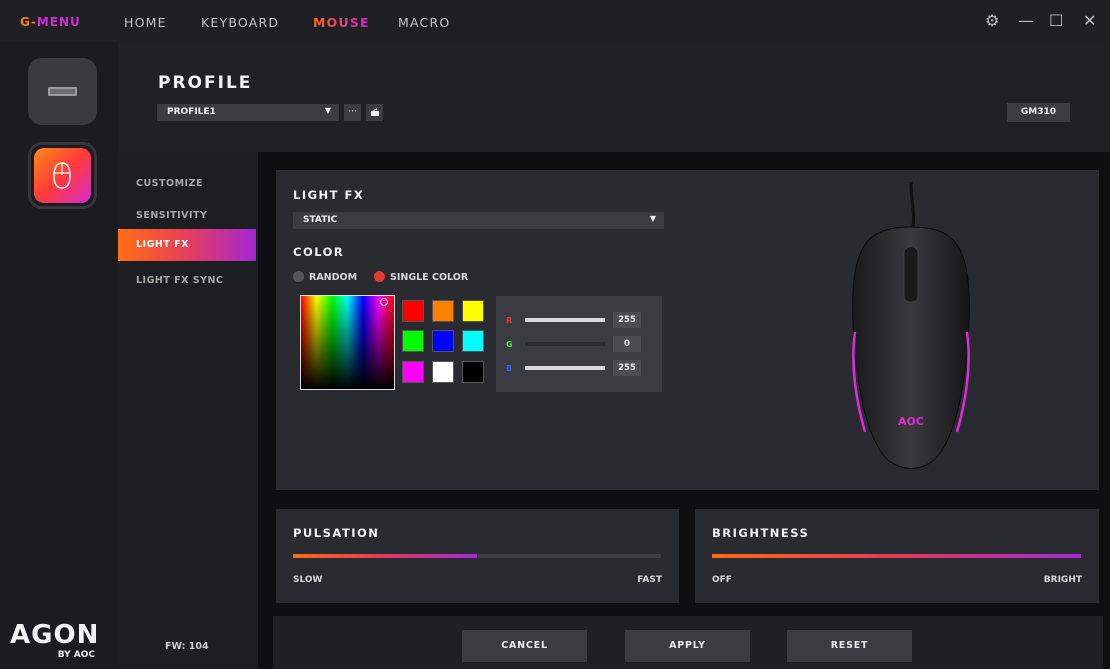 This screenshot has width=1110, height=669. I want to click on blue-slider-fill, so click(565, 368).